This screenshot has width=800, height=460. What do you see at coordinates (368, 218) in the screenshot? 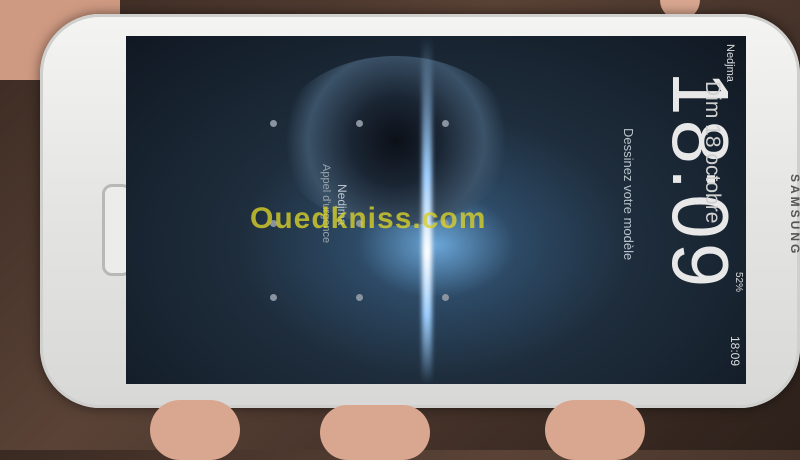
I see `watermark: Ouedkniss.com` at bounding box center [368, 218].